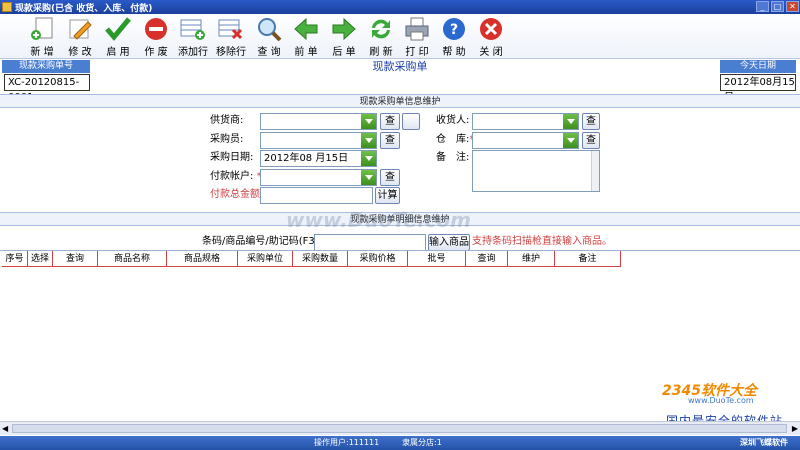 The image size is (800, 450). What do you see at coordinates (40, 259) in the screenshot?
I see `col-select: 选择` at bounding box center [40, 259].